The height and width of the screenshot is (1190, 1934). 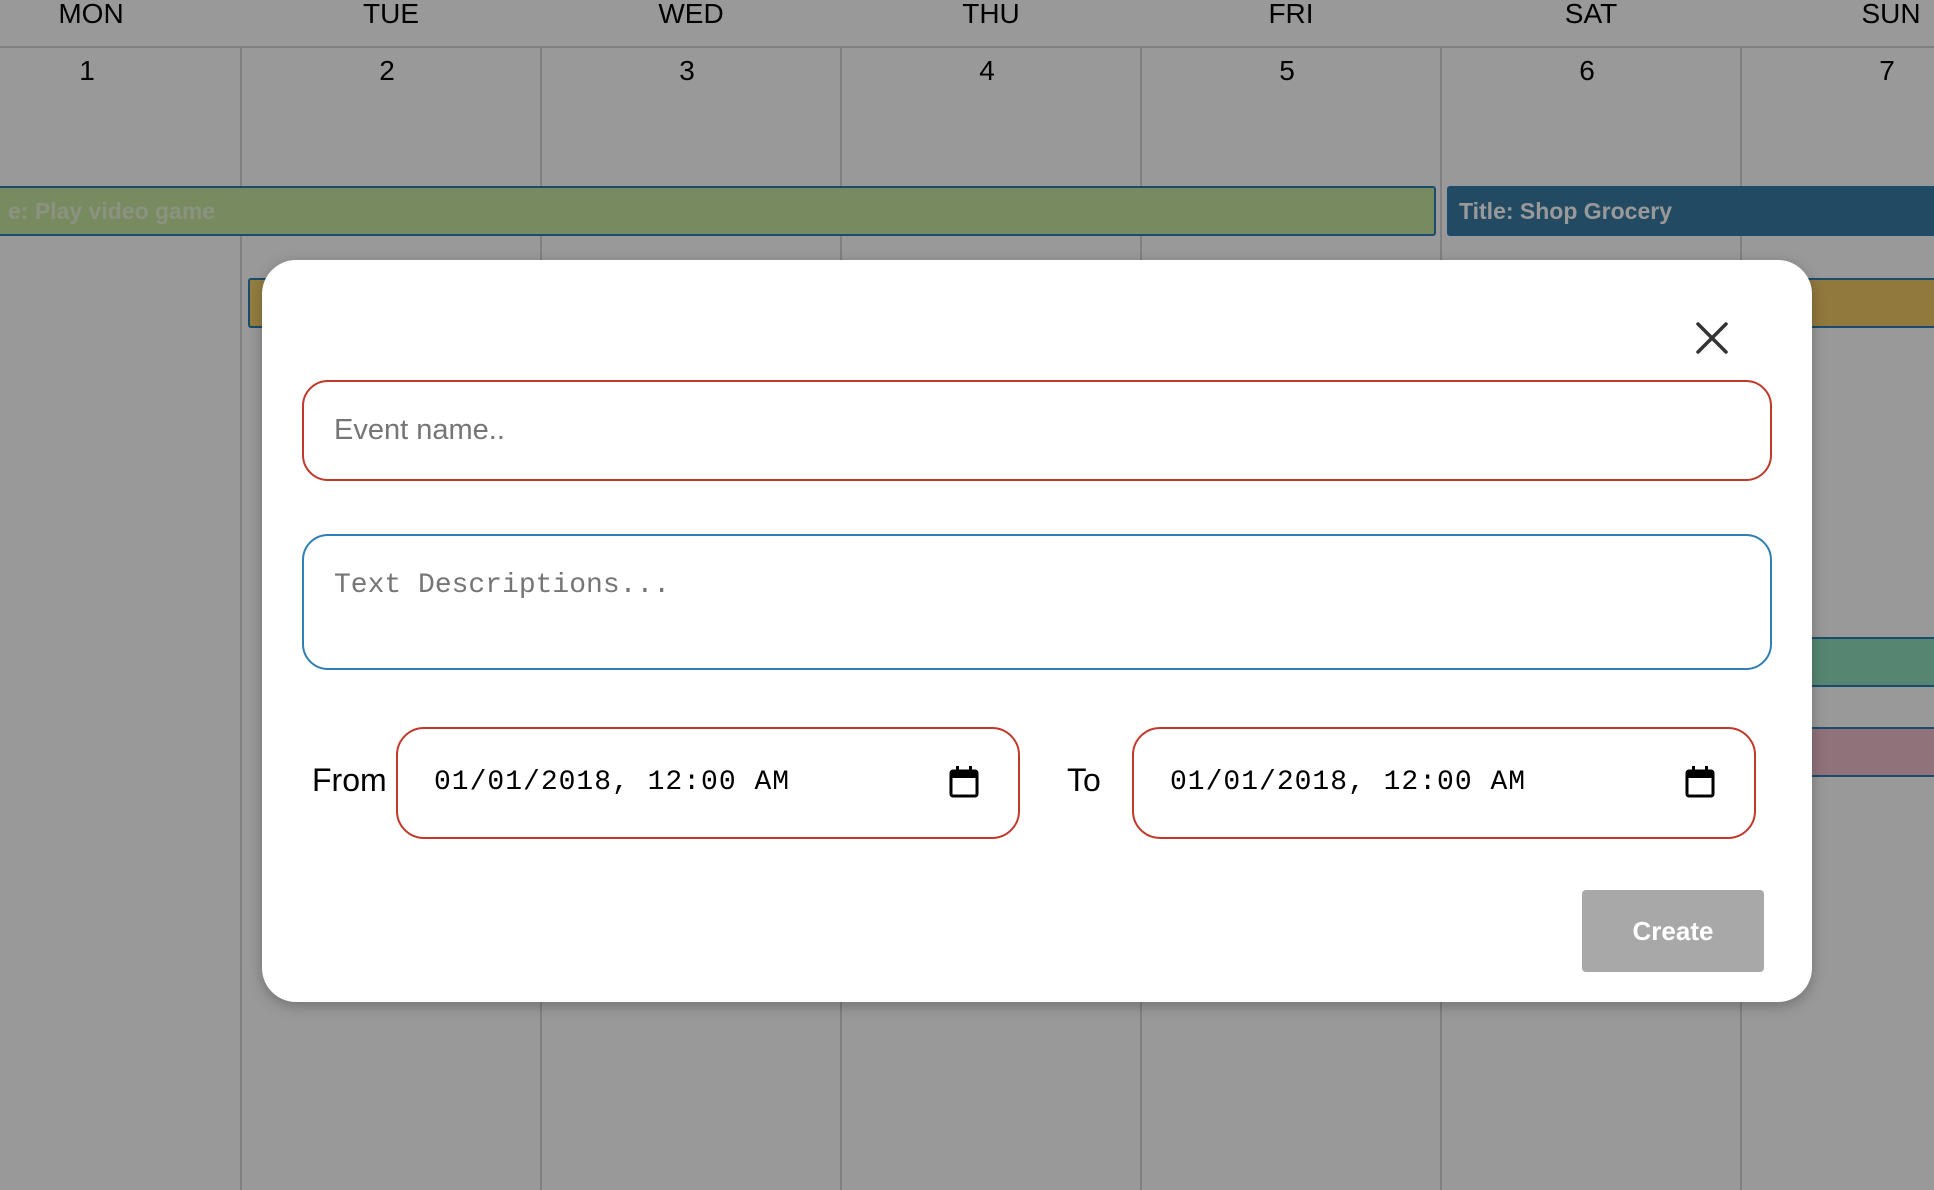 I want to click on to-datetime-input: 01/01/2018, 12:00 AM, so click(x=1444, y=783).